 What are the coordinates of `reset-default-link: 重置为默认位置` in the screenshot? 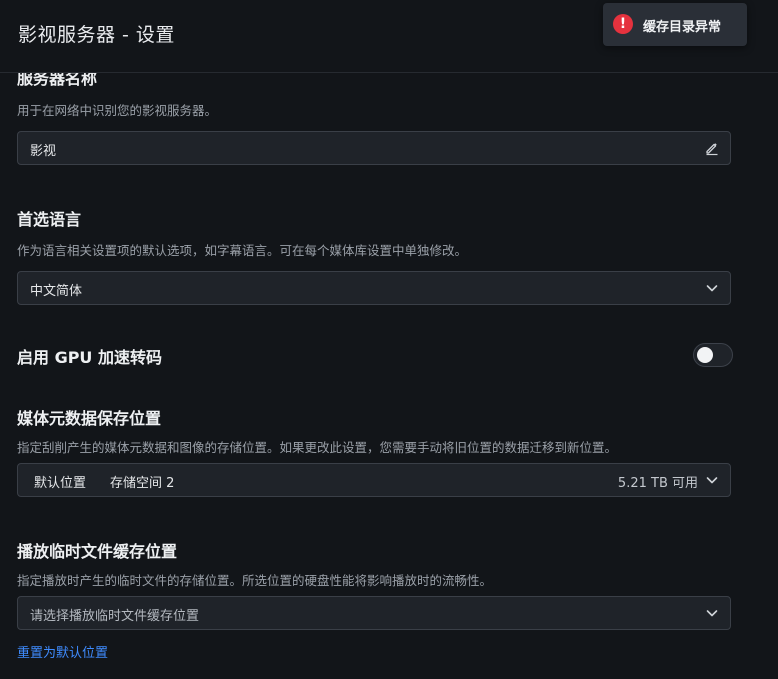 It's located at (62, 651).